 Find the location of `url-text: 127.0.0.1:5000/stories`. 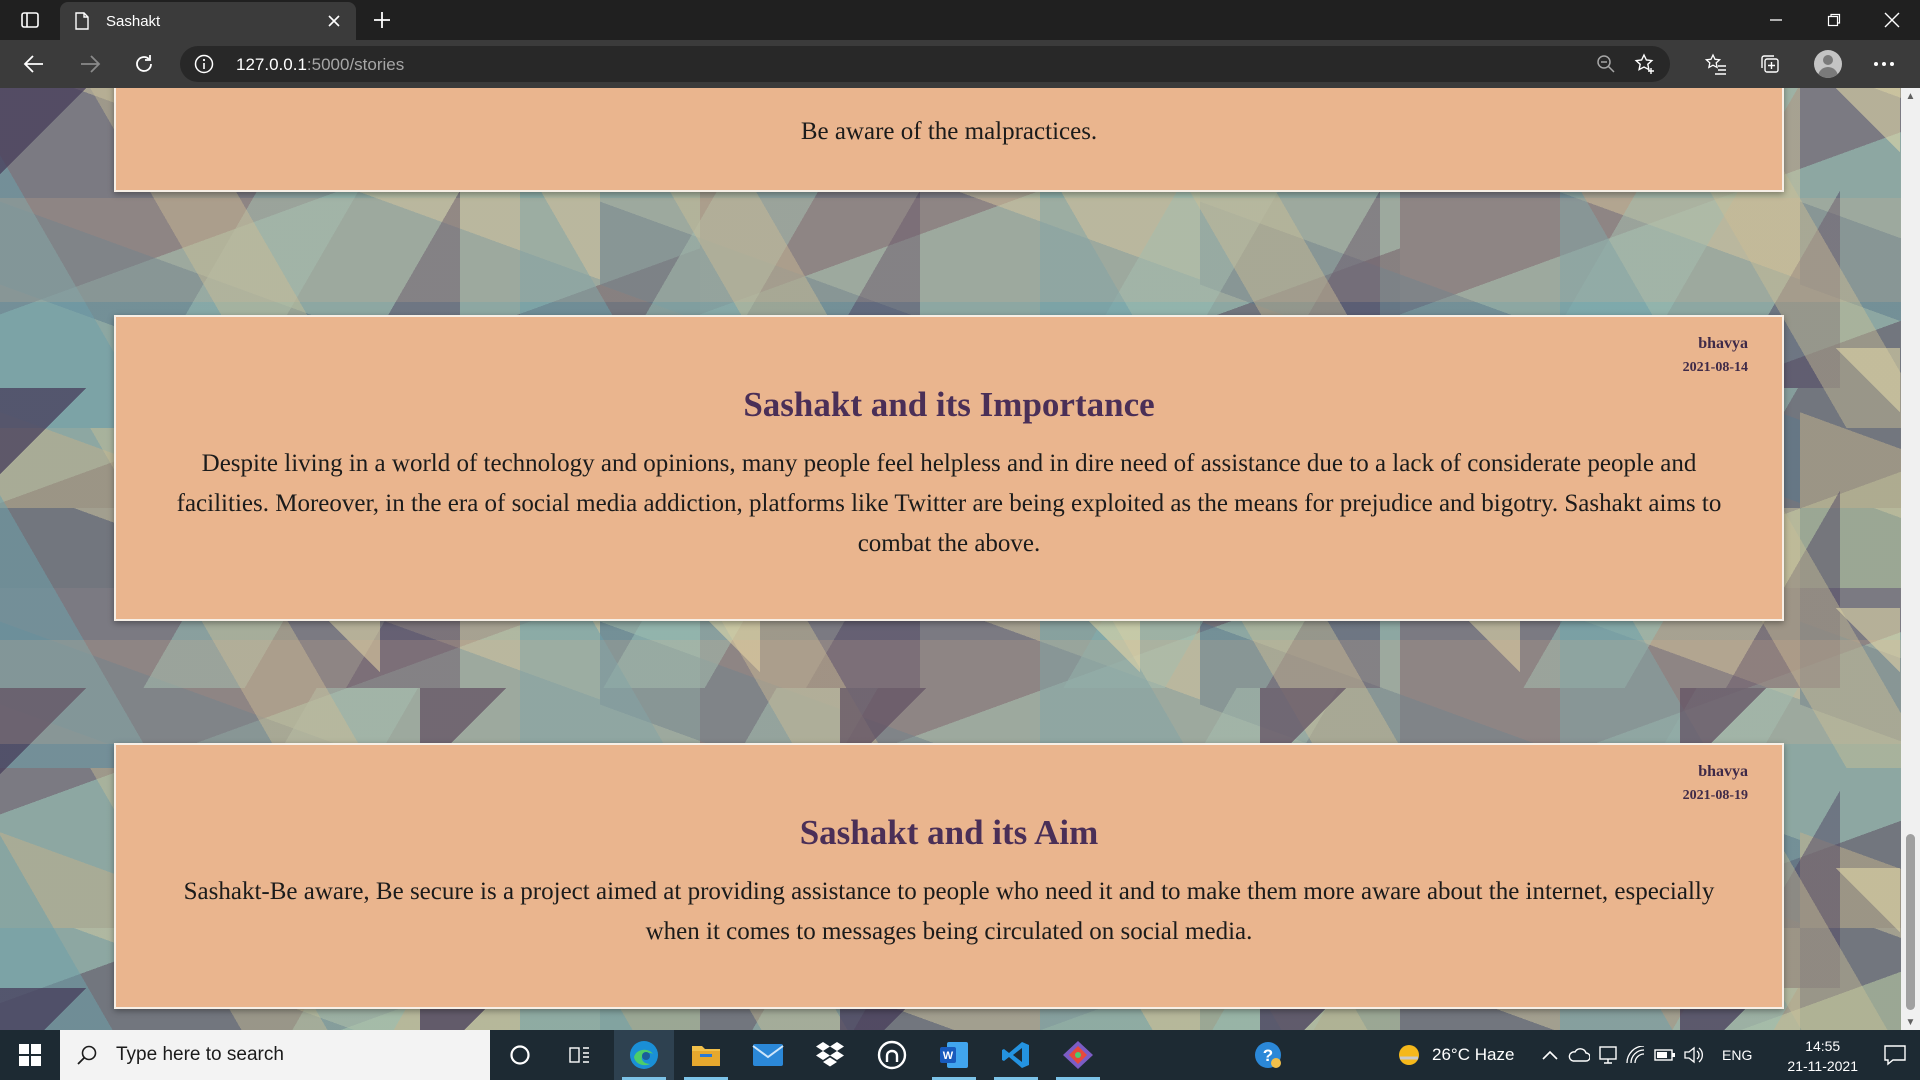

url-text: 127.0.0.1:5000/stories is located at coordinates (320, 65).